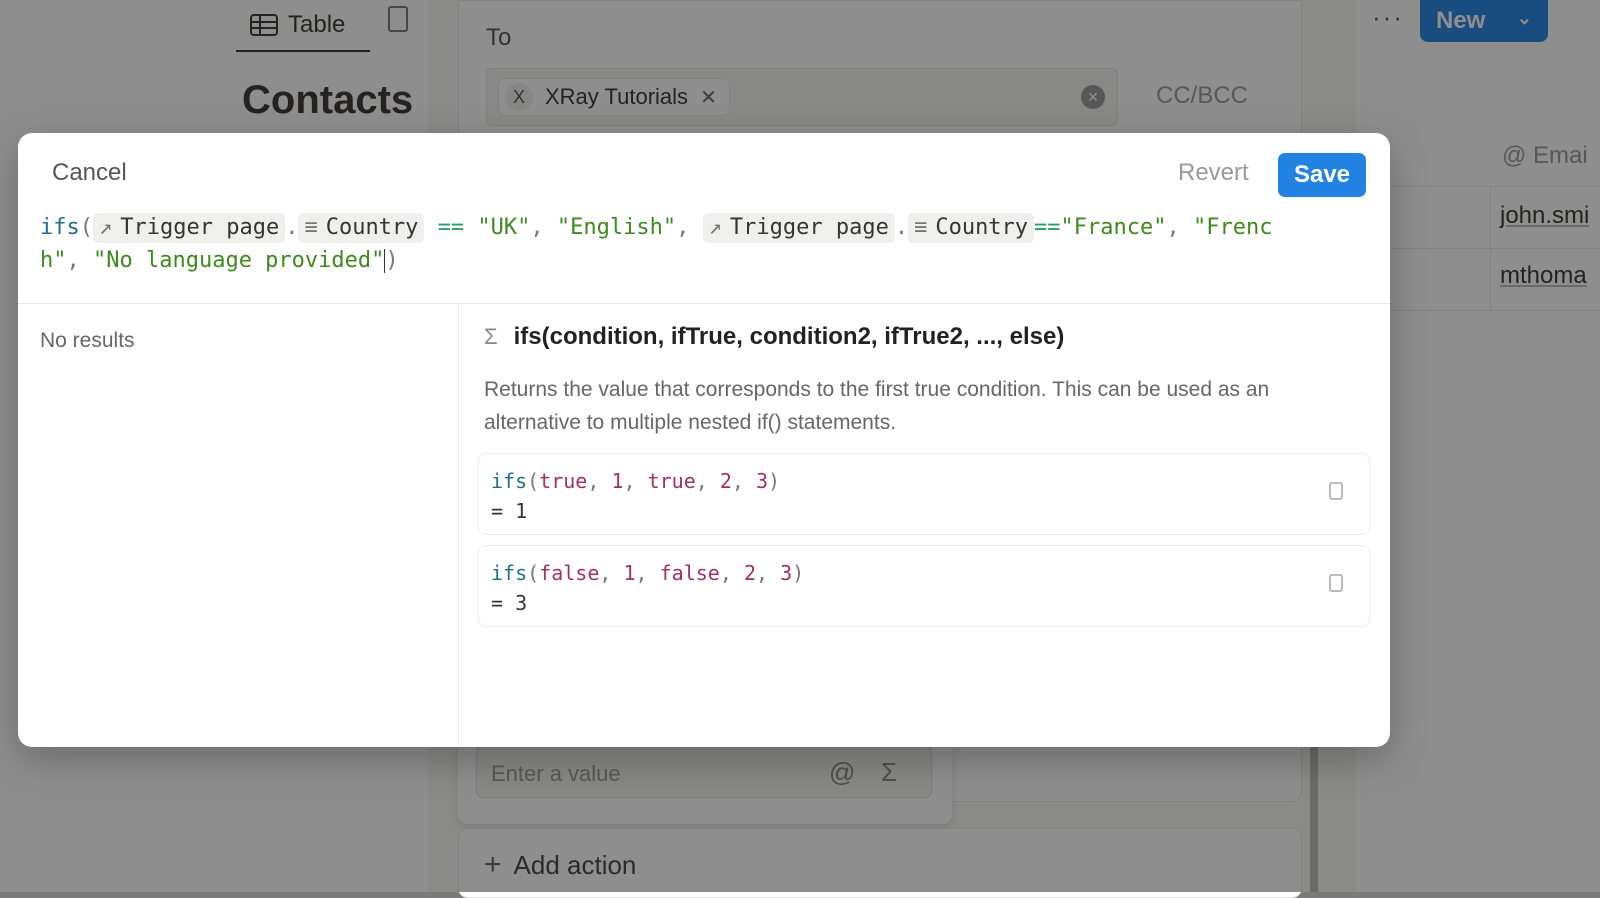 The width and height of the screenshot is (1600, 898). I want to click on formula-string: h", so click(53, 260).